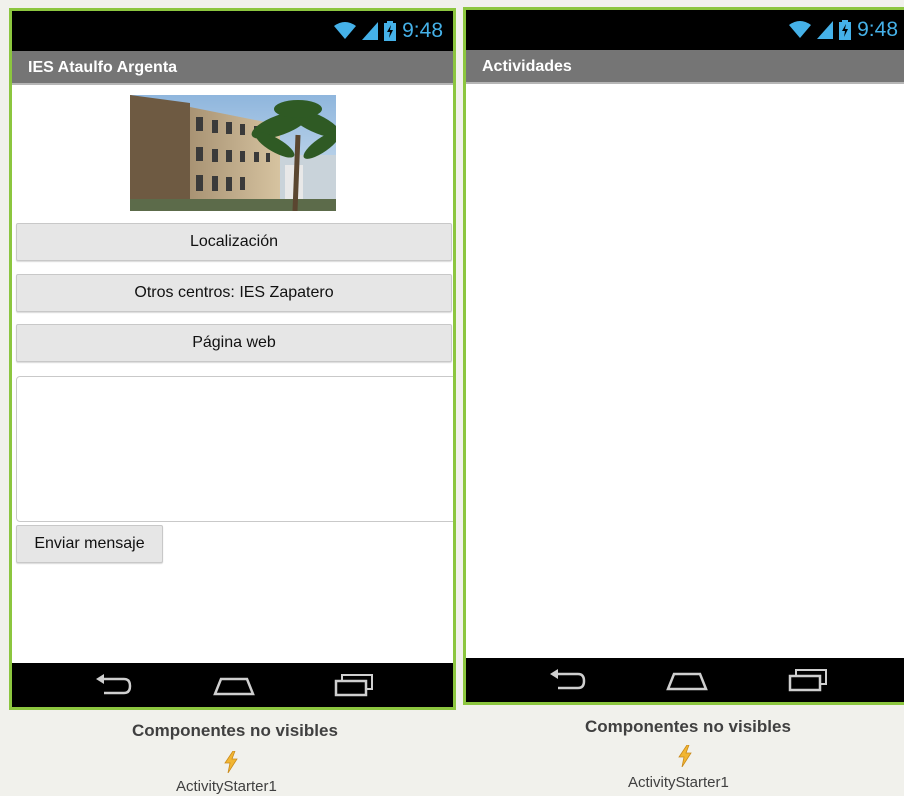  What do you see at coordinates (685, 67) in the screenshot?
I see `title-bar: Actividades` at bounding box center [685, 67].